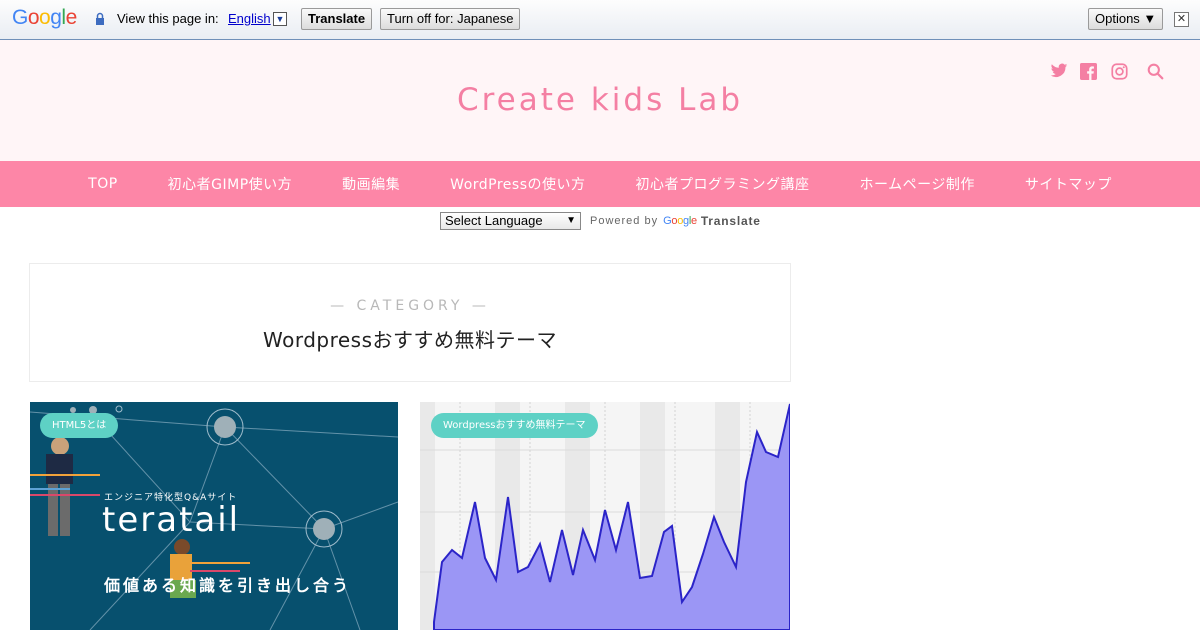 Image resolution: width=1200 pixels, height=630 pixels. I want to click on translate-link: Translate, so click(731, 221).